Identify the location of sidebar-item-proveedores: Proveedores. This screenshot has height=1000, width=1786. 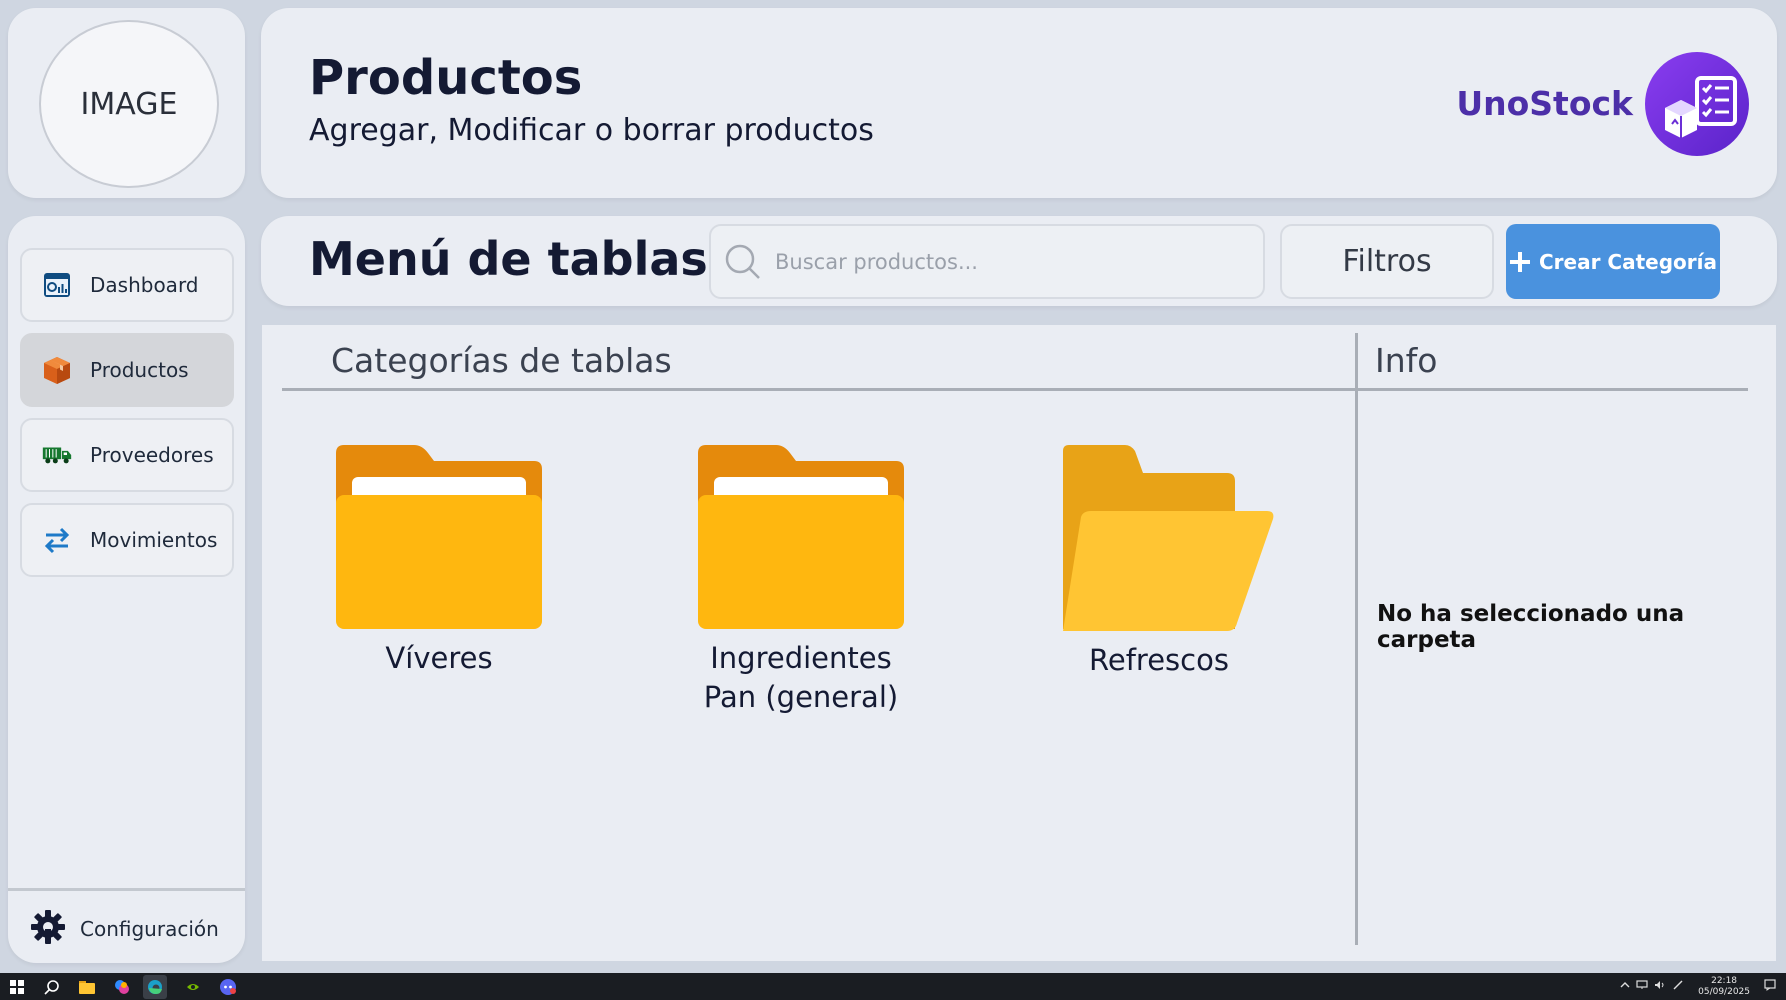
(127, 455).